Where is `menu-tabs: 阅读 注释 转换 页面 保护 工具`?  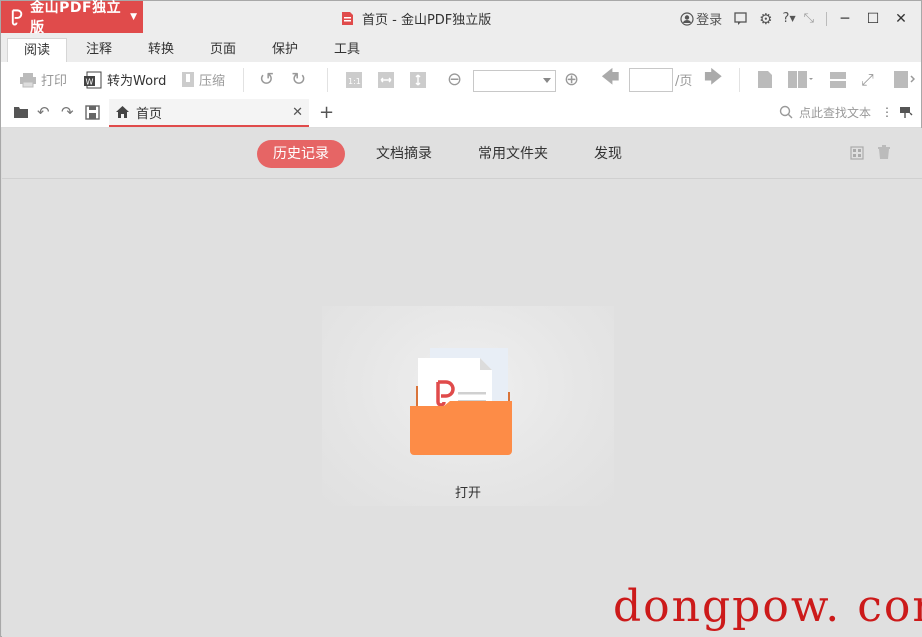
menu-tabs: 阅读 注释 转换 页面 保护 工具 is located at coordinates (461, 49).